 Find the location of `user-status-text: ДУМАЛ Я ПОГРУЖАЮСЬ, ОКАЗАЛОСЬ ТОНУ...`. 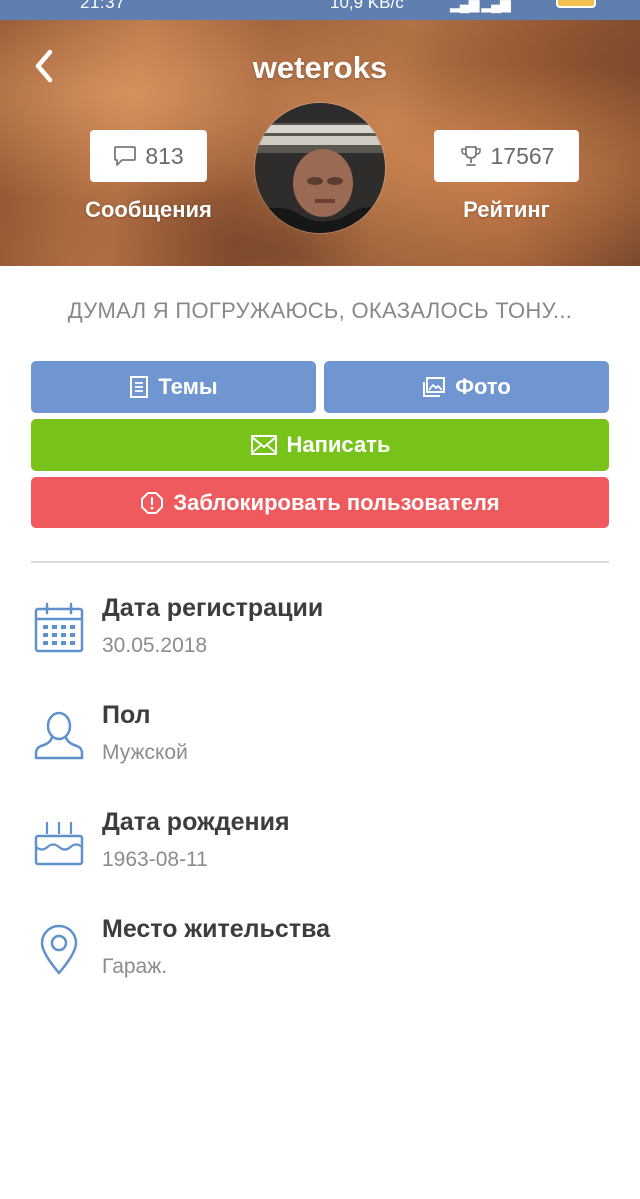

user-status-text: ДУМАЛ Я ПОГРУЖАЮСЬ, ОКАЗАЛОСЬ ТОНУ... is located at coordinates (320, 310).